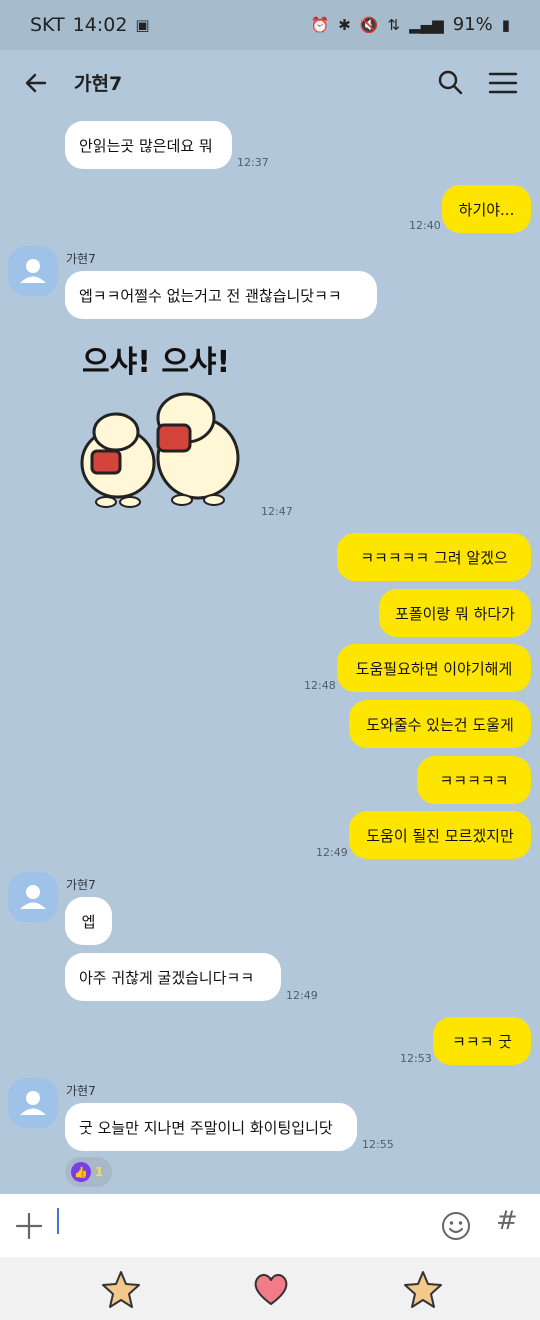 The image size is (540, 1320). I want to click on incoming-message: 엡, so click(88, 921).